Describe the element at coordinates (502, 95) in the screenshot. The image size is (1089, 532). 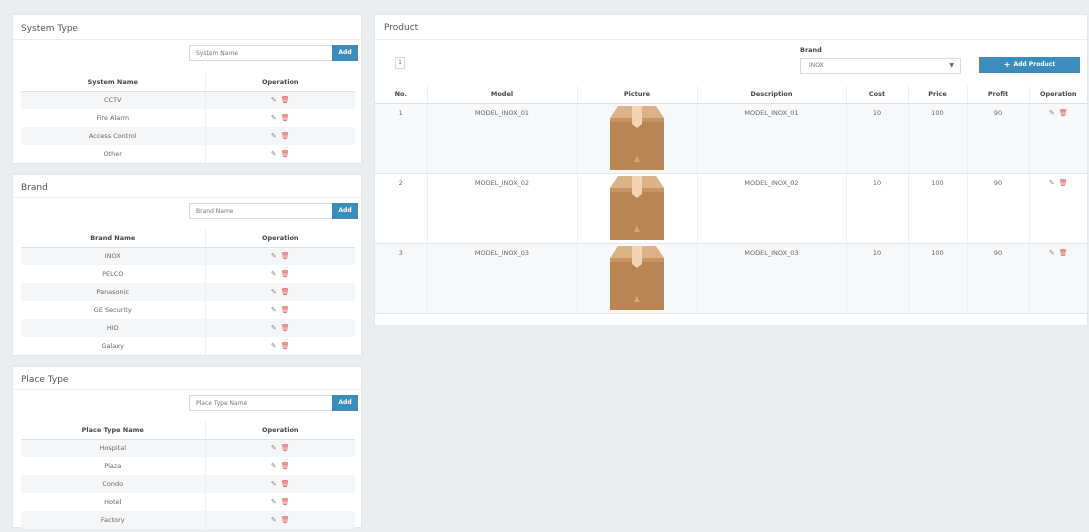
I see `col-header-model: Model` at that location.